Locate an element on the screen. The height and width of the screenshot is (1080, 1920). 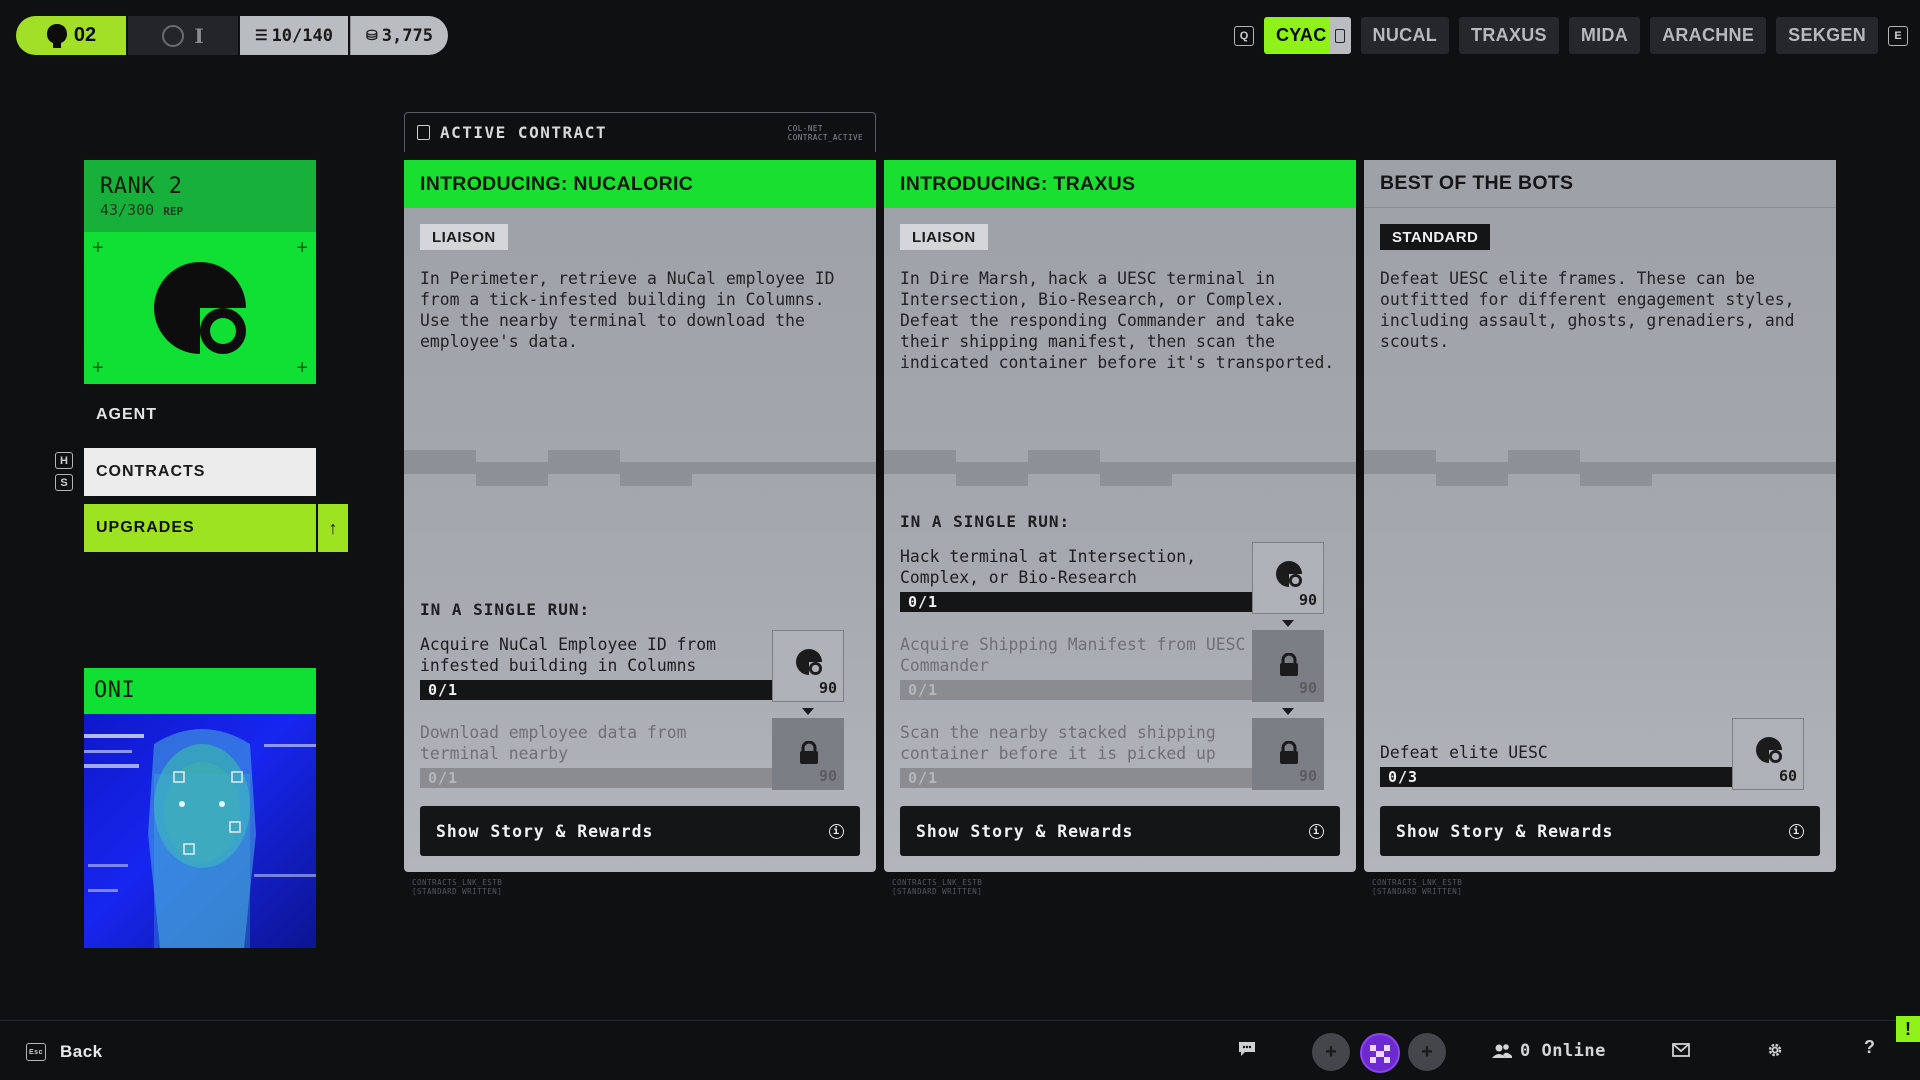
inventory-count: 10/140 is located at coordinates (302, 35).